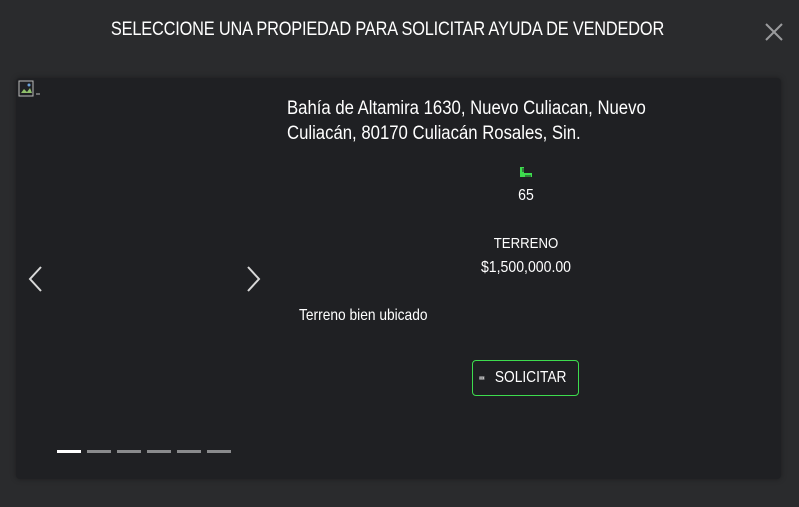  Describe the element at coordinates (526, 243) in the screenshot. I see `property-type: TERRENO` at that location.